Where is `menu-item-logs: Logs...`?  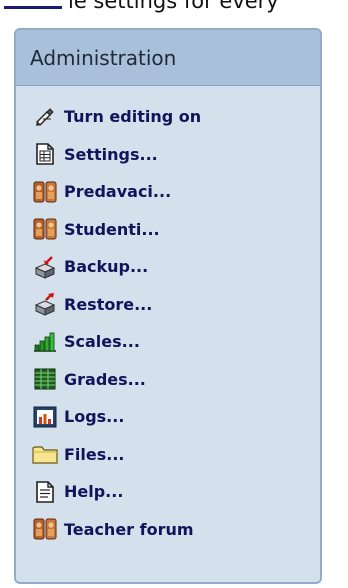 menu-item-logs: Logs... is located at coordinates (168, 417).